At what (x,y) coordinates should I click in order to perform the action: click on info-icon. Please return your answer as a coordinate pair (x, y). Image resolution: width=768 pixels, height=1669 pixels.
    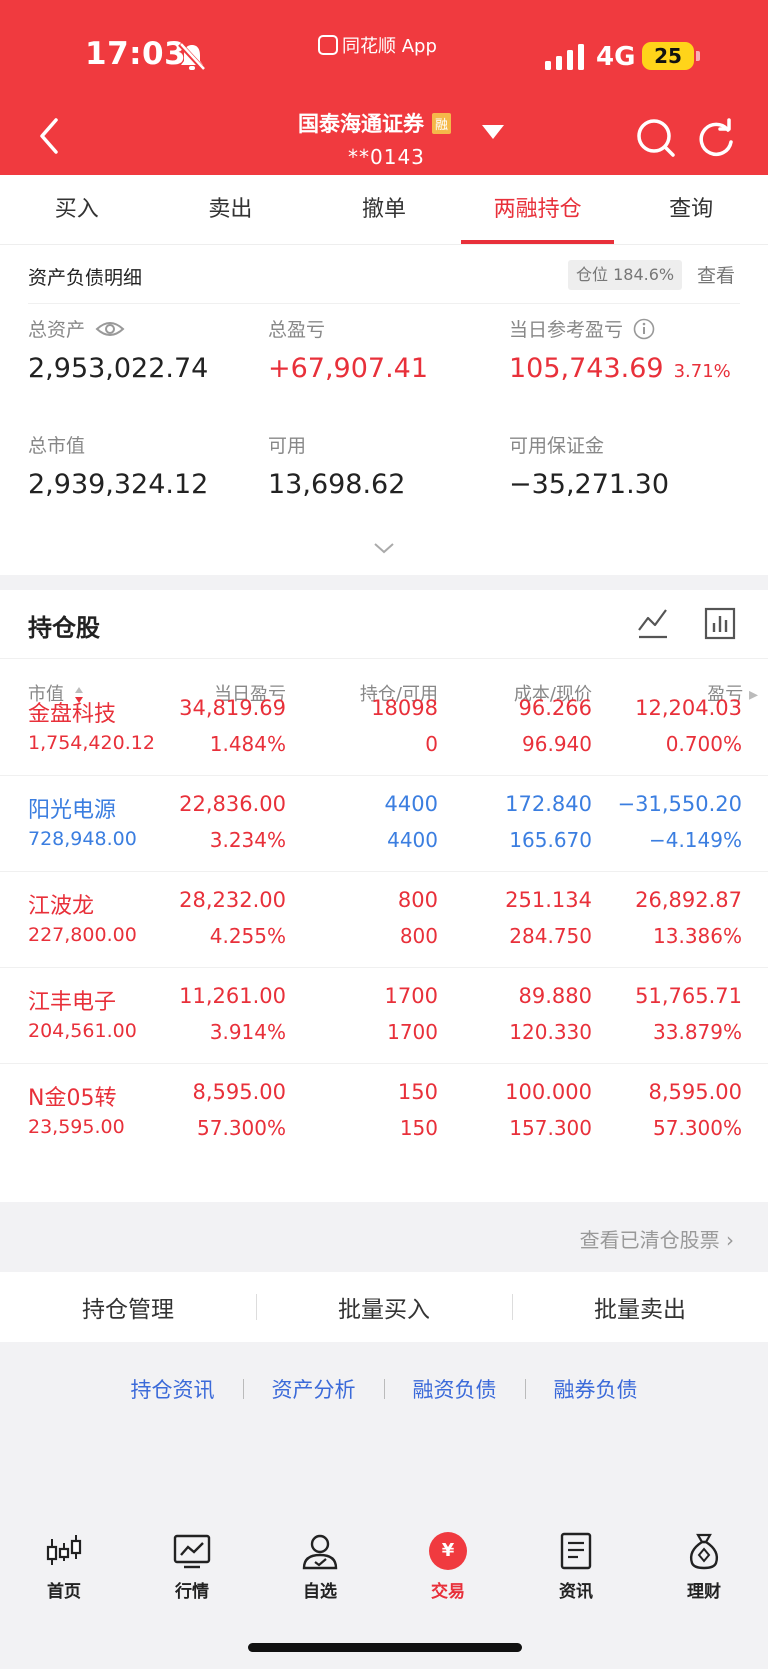
    Looking at the image, I should click on (644, 329).